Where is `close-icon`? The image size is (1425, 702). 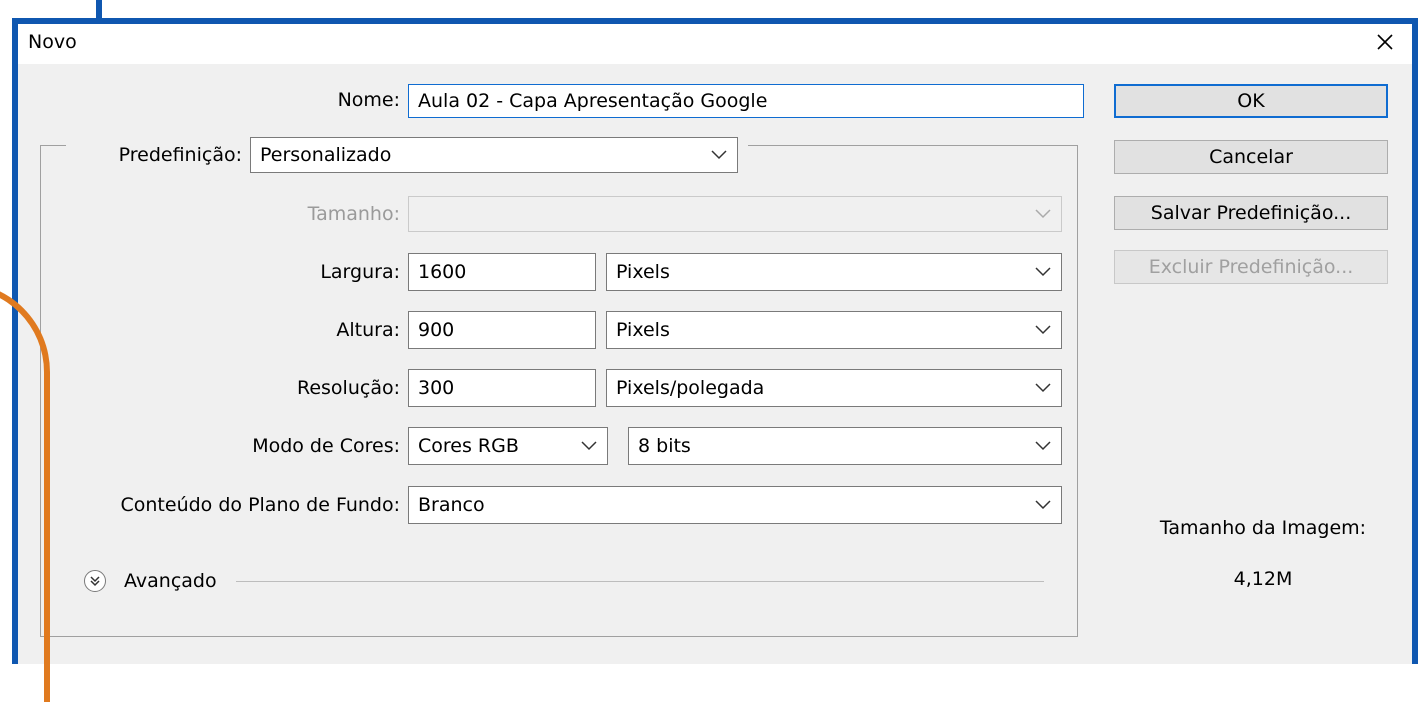
close-icon is located at coordinates (1385, 42).